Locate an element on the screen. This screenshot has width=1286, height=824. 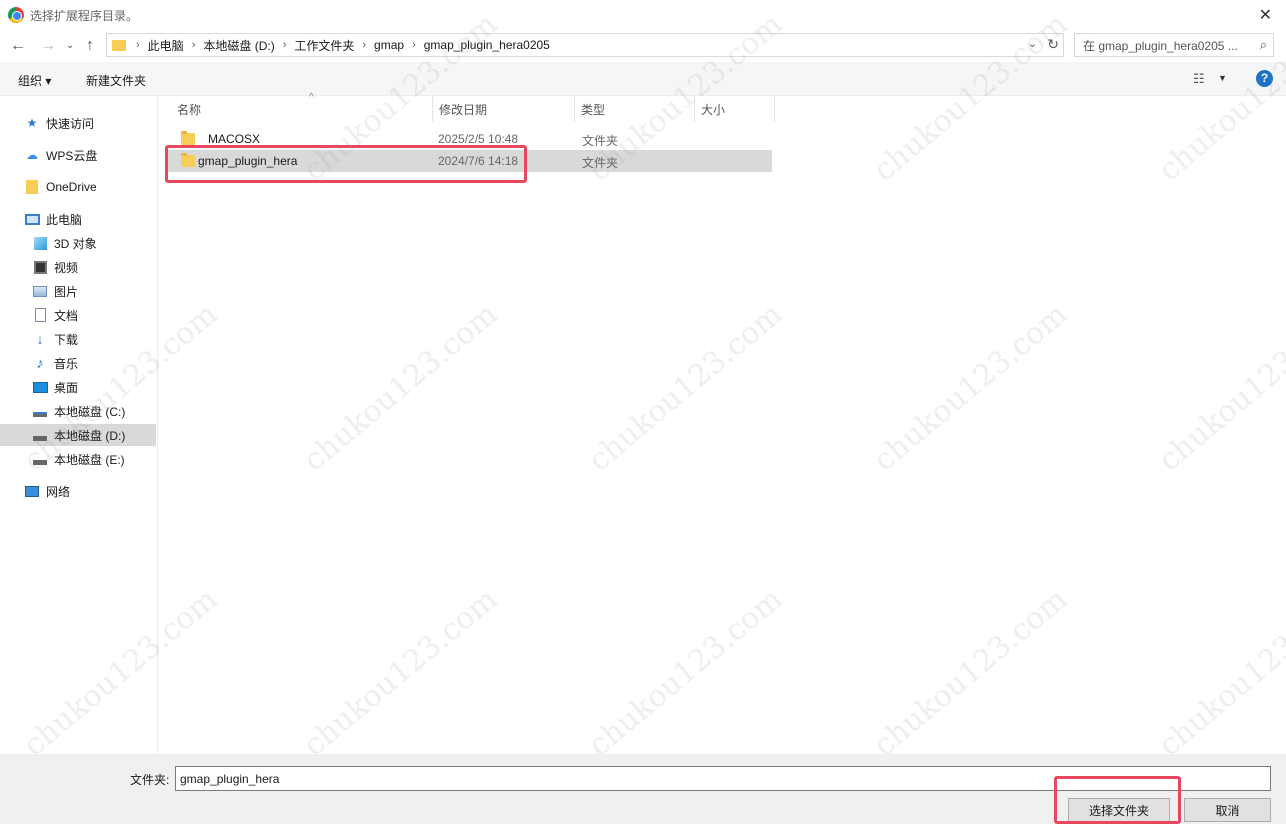
download-icon: ↓ is located at coordinates (40, 339).